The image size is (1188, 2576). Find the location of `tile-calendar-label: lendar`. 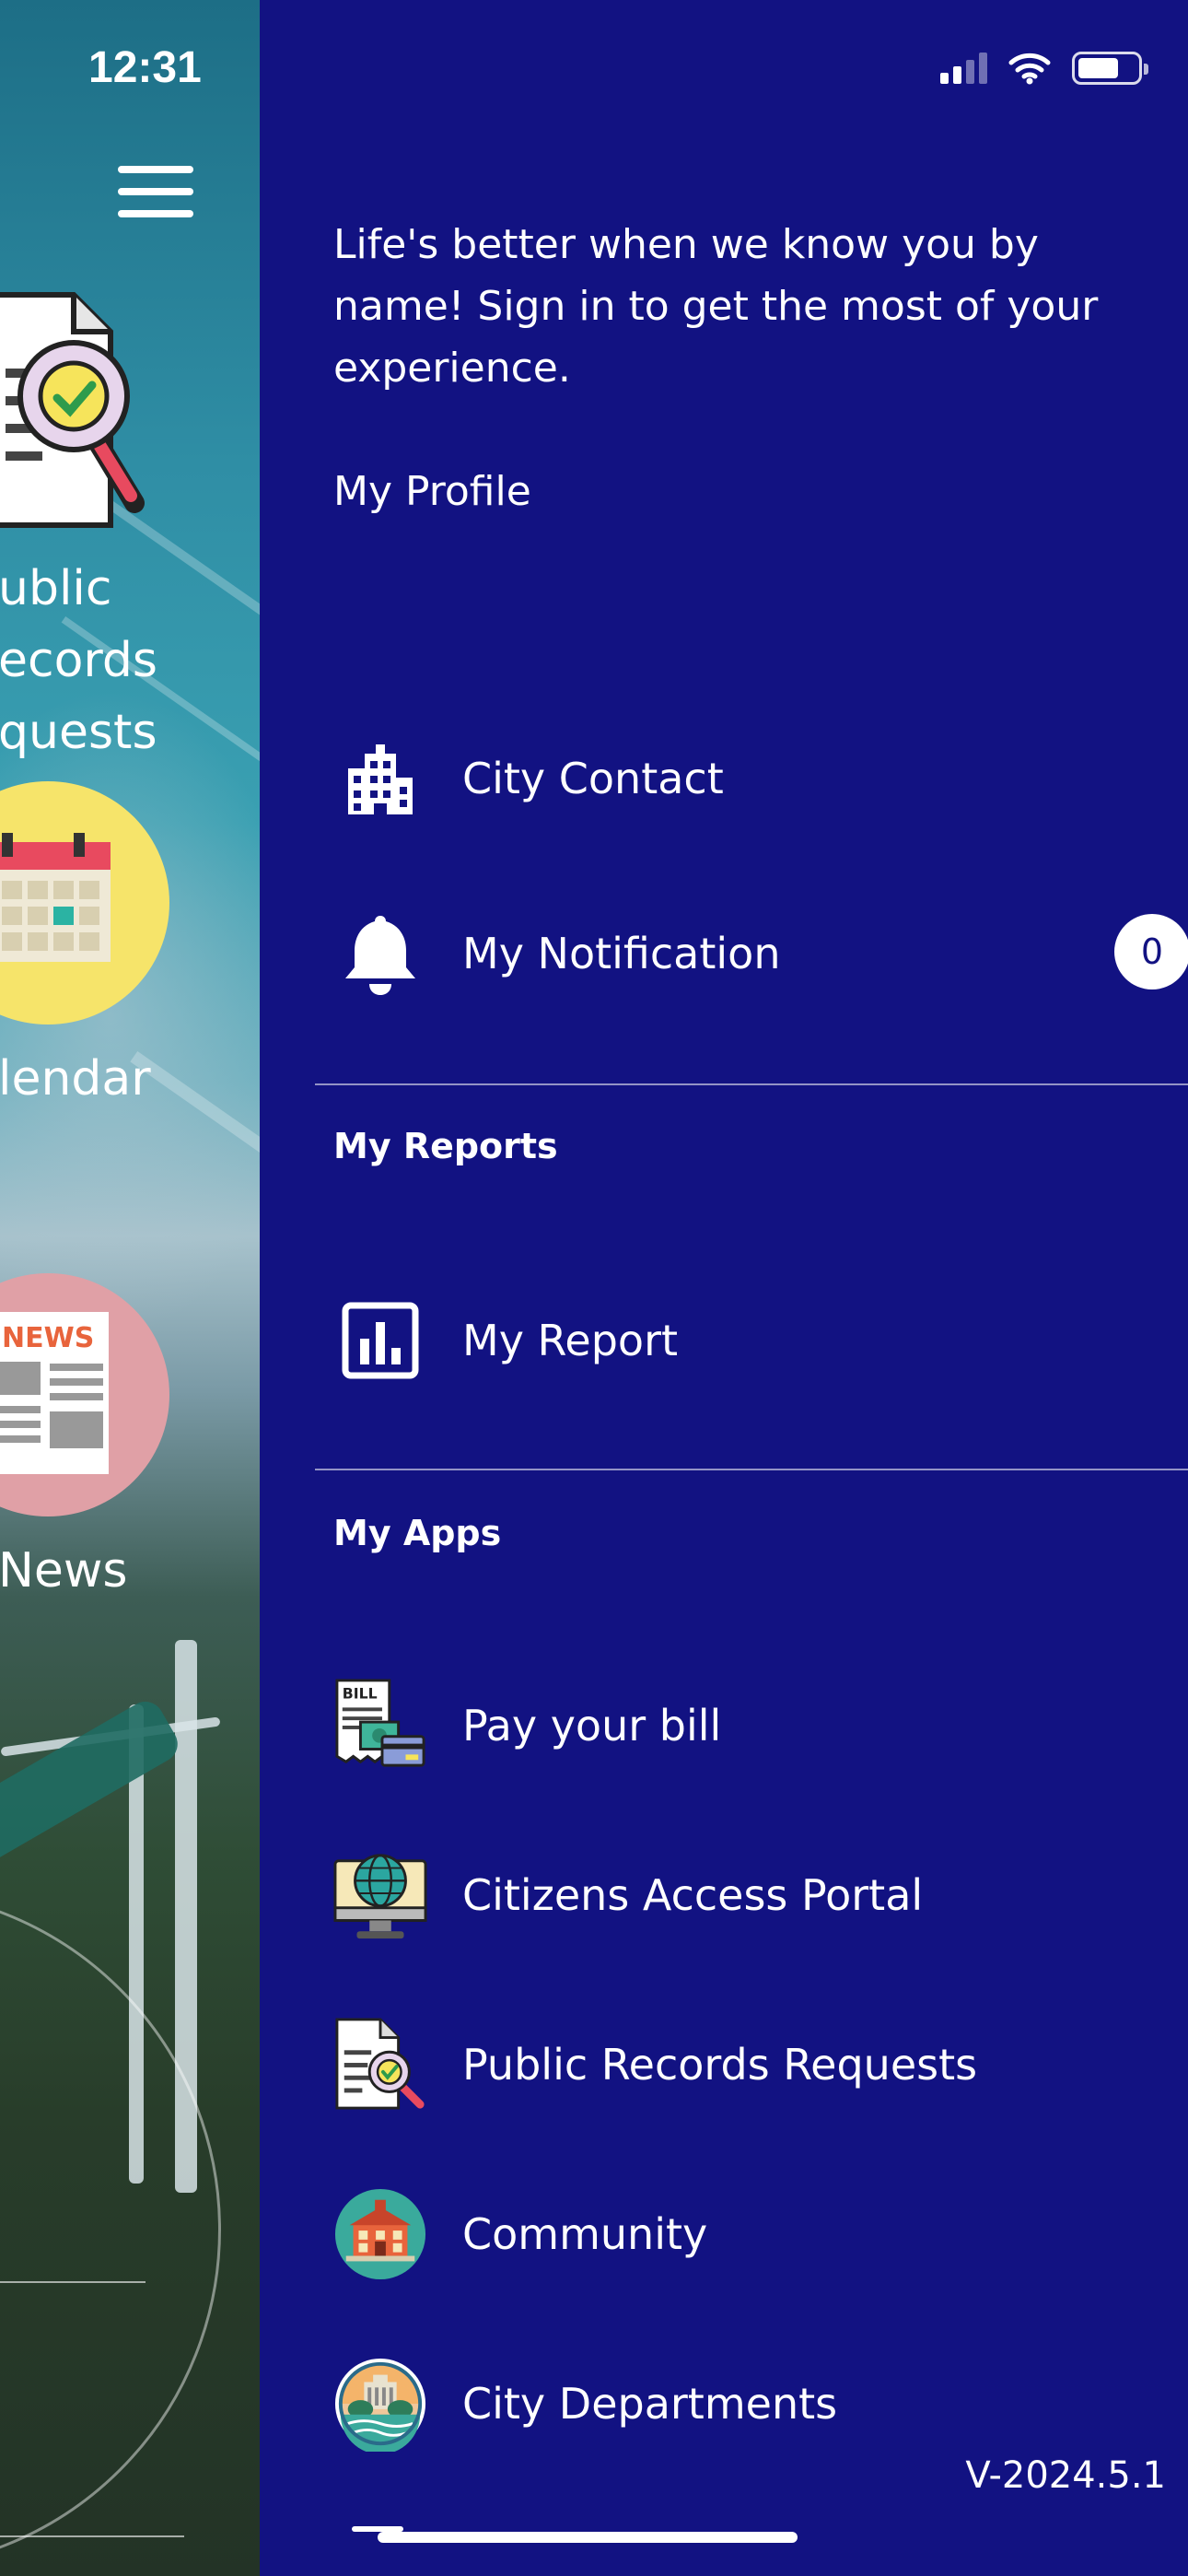

tile-calendar-label: lendar is located at coordinates (76, 1079).